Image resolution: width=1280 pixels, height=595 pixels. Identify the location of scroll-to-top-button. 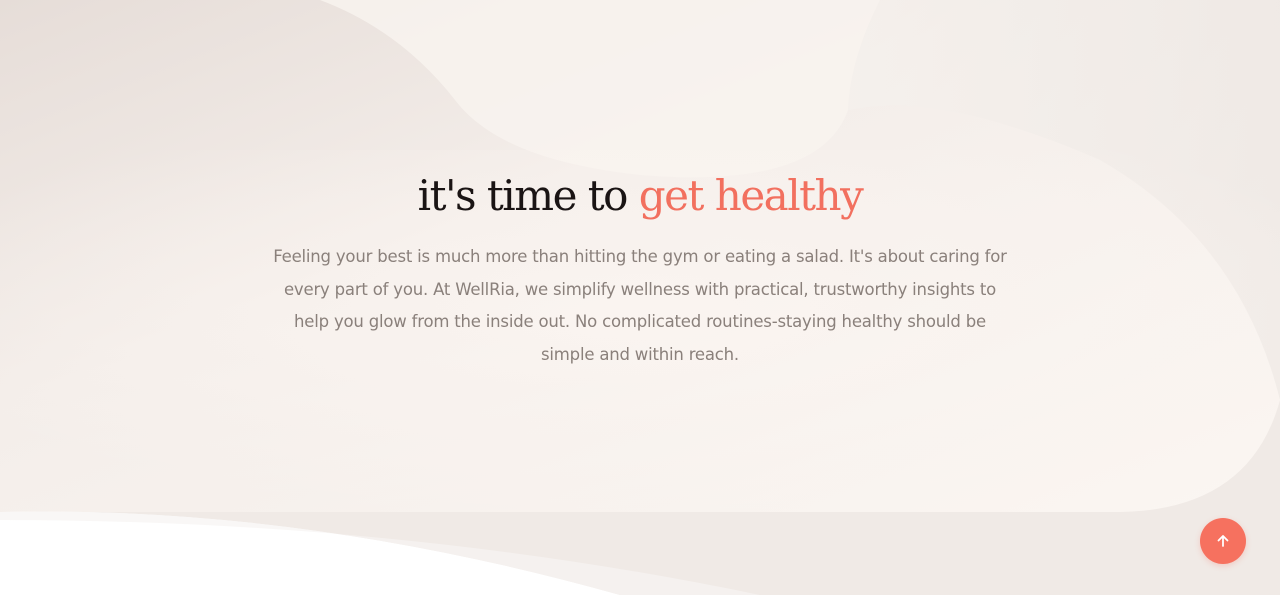
(1223, 541).